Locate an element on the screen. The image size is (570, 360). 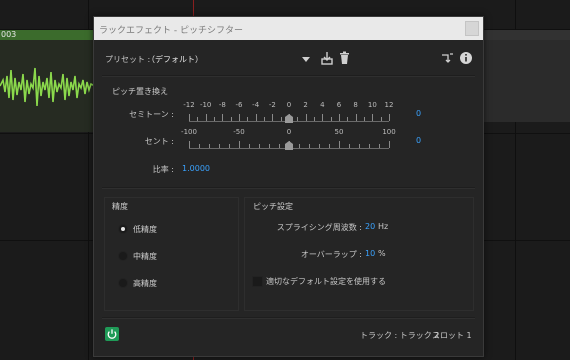
clip-label: 003 is located at coordinates (9, 34).